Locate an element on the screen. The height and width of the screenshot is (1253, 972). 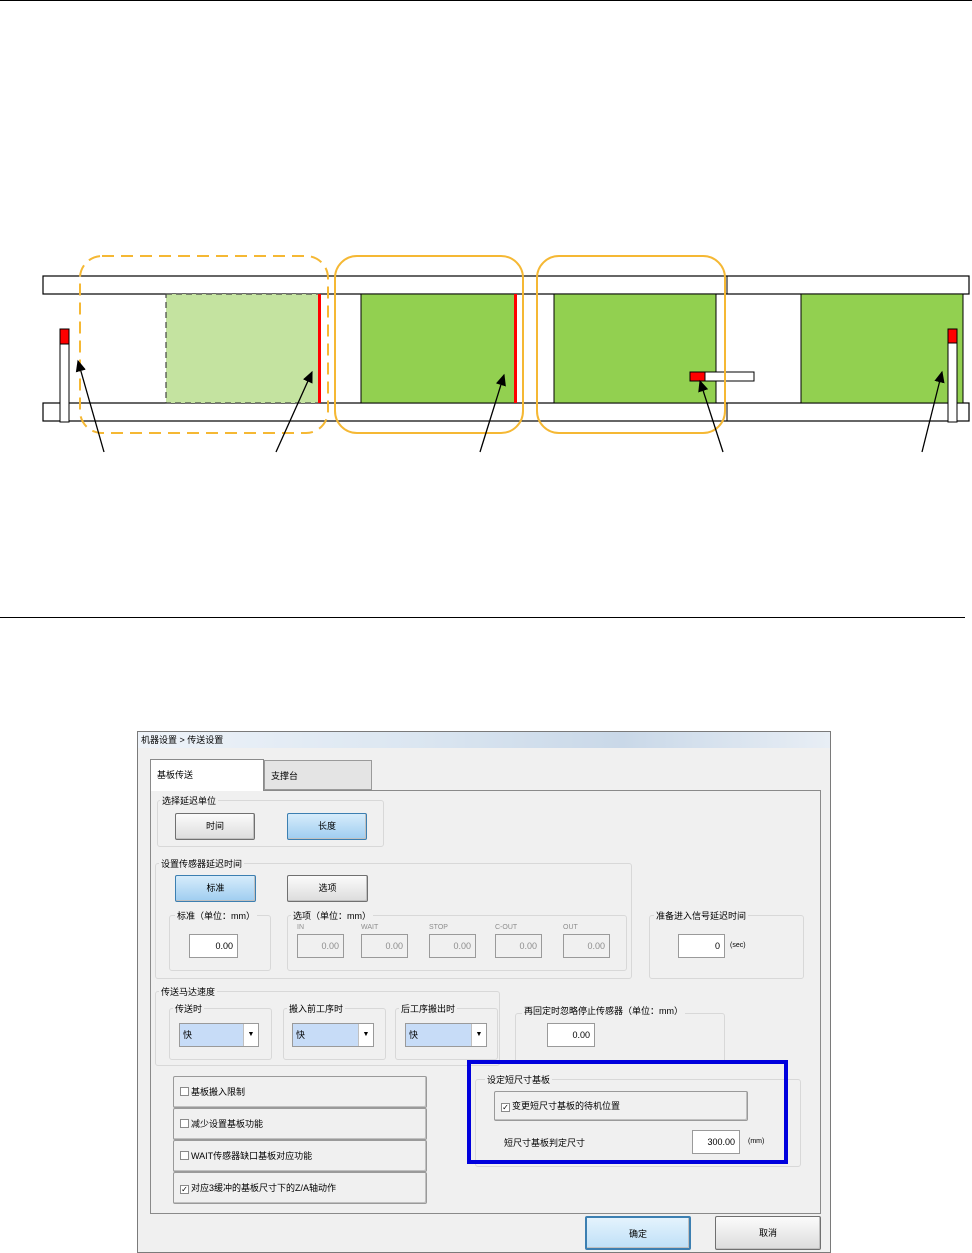
option-out-label: OUT is located at coordinates (570, 927).